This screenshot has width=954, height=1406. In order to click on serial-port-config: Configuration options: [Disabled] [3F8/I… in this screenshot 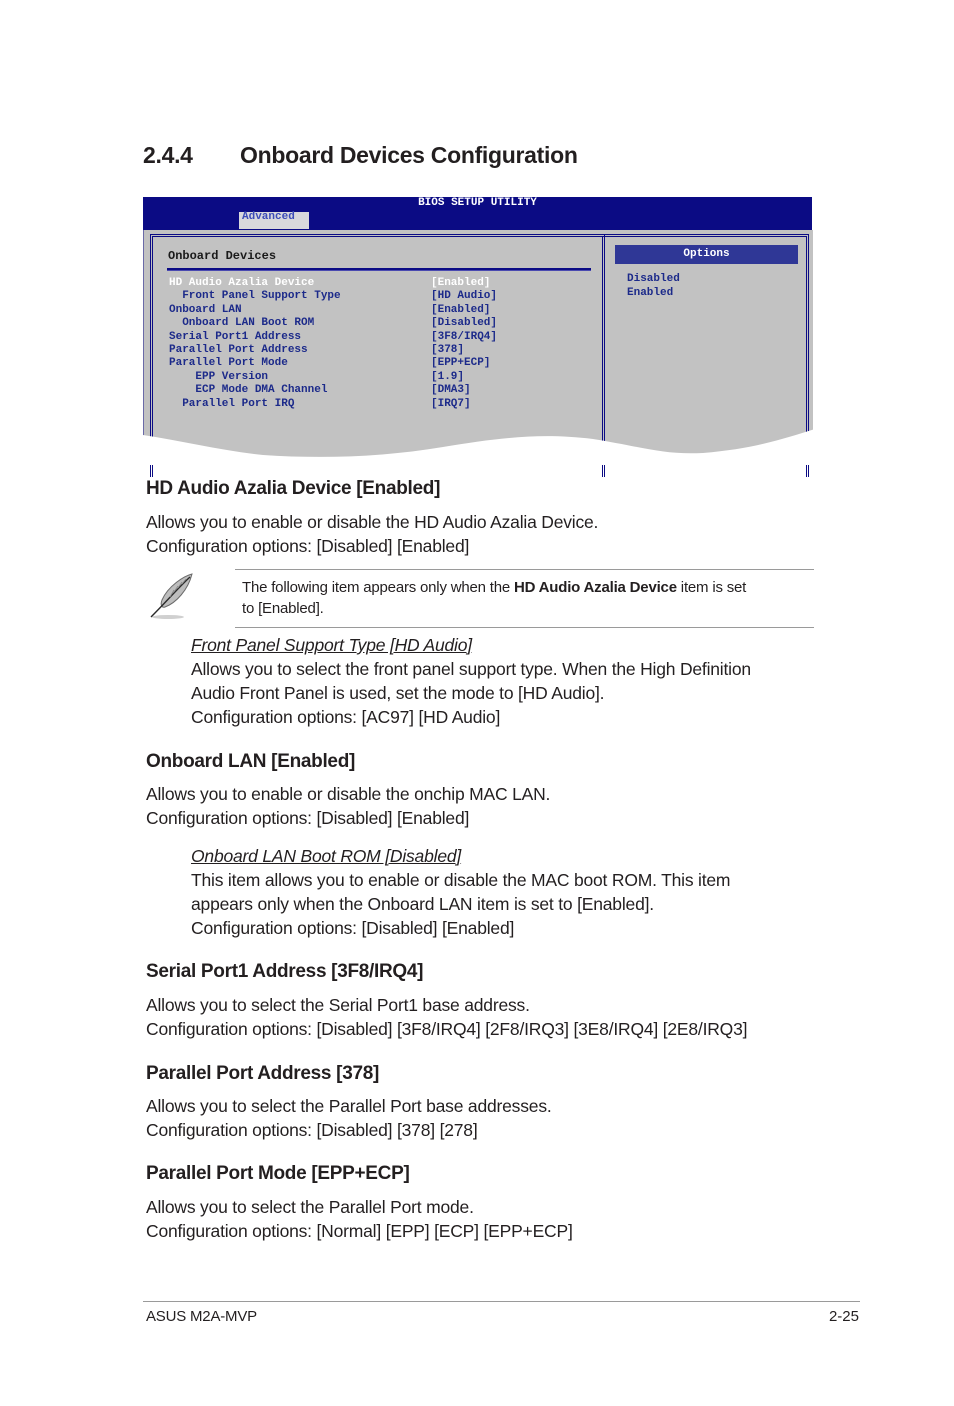, I will do `click(447, 1029)`.